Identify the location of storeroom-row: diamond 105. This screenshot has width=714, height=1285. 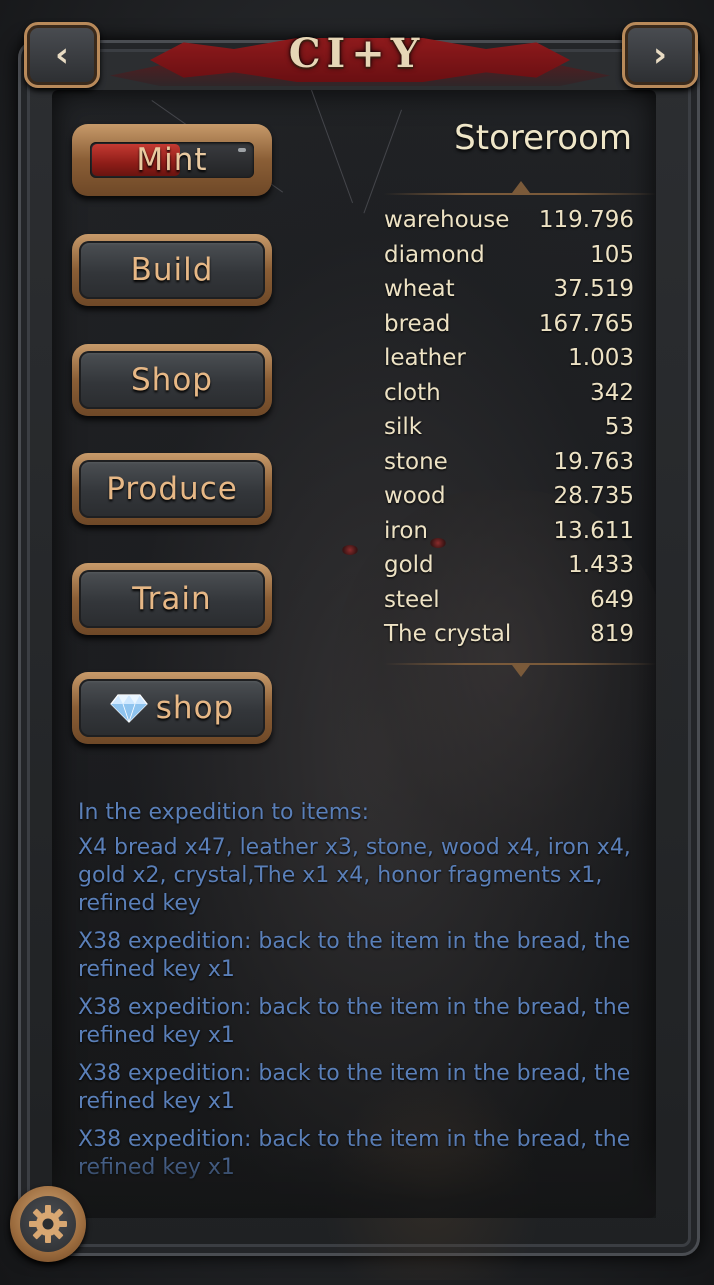
(509, 255).